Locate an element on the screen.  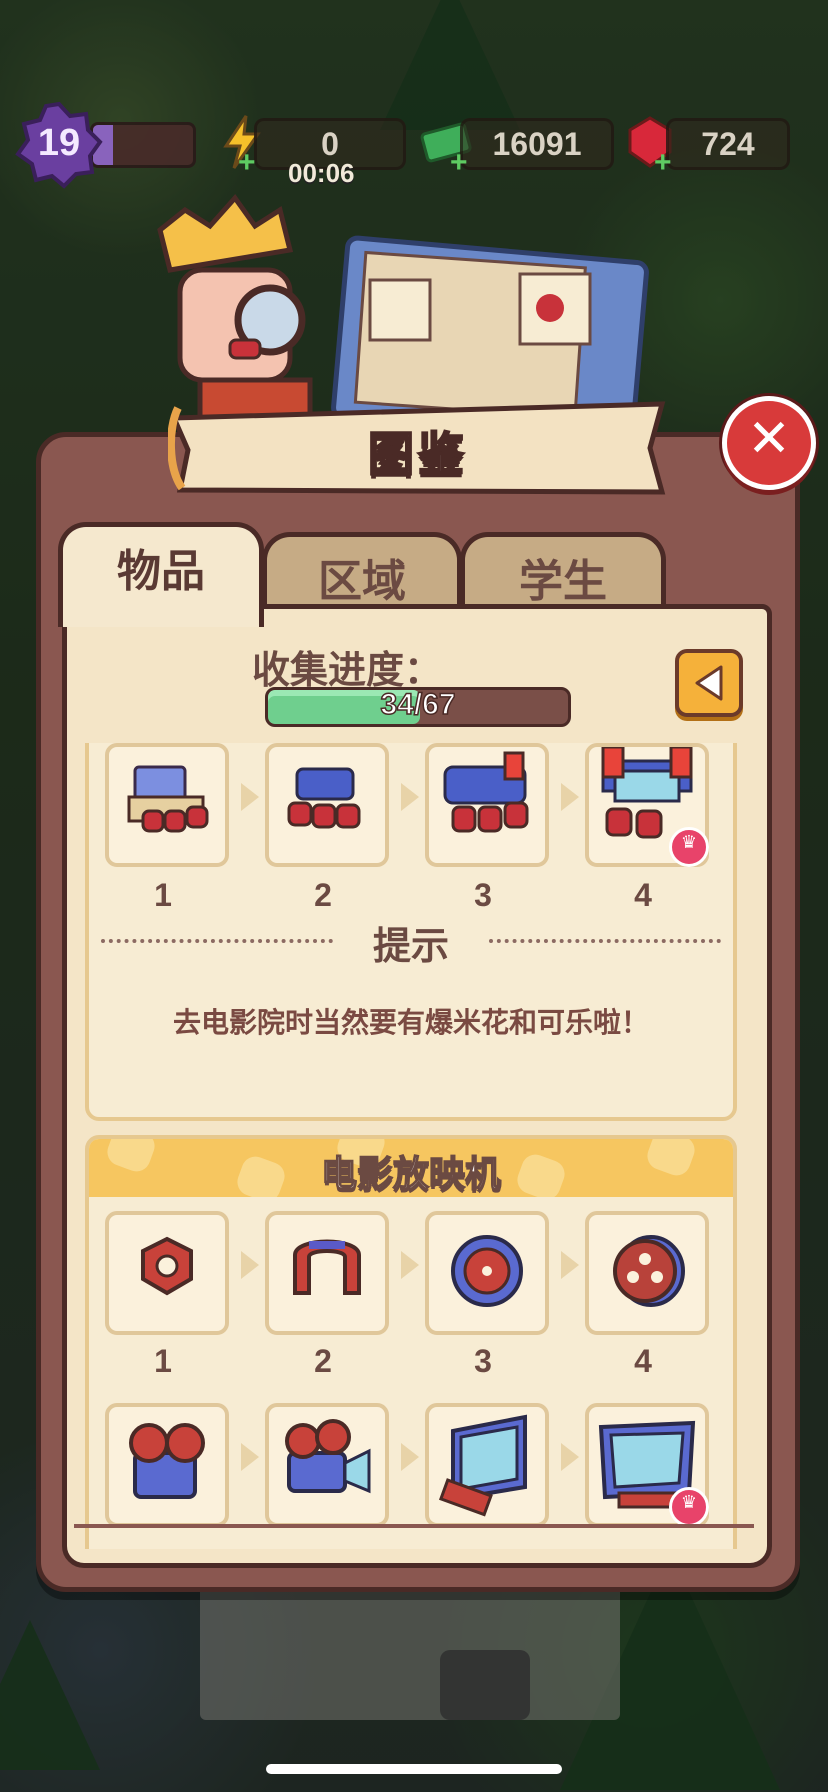
group-header: 电影放映机 is located at coordinates (411, 1168).